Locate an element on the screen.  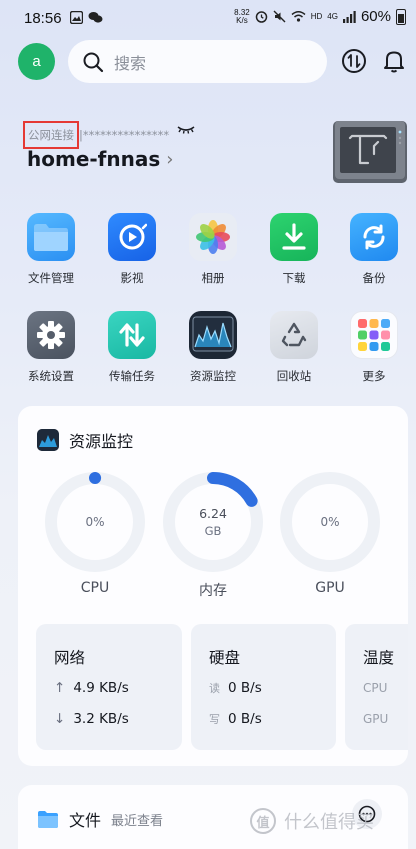
upload-speed: 4.9 KB/s is located at coordinates (101, 688).